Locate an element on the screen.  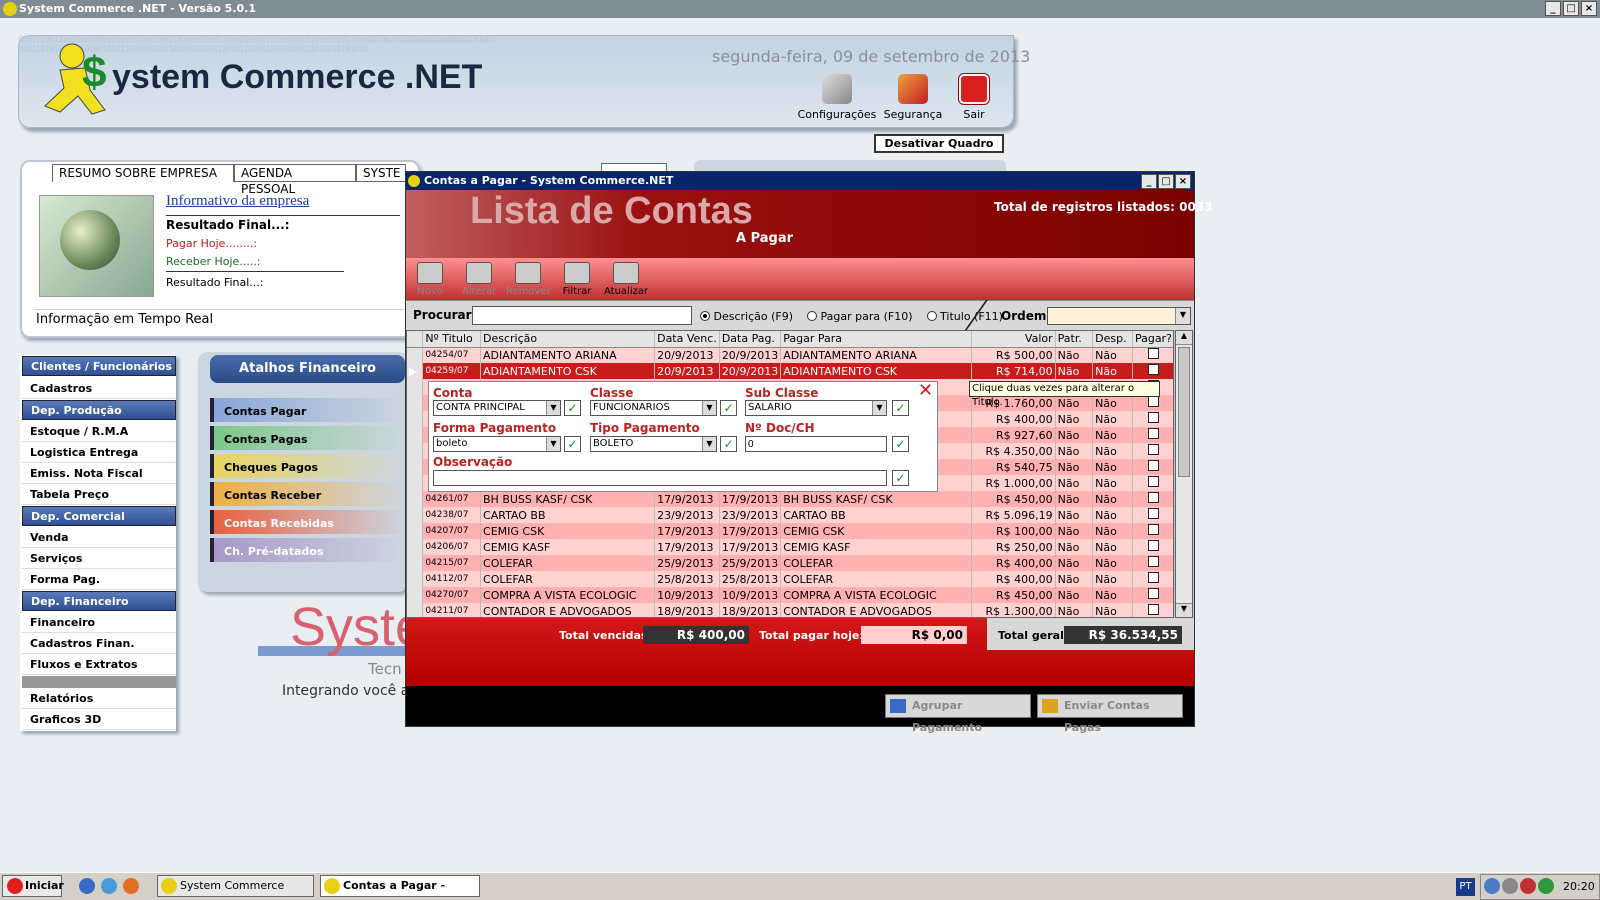
dialog-minimize-button: _ is located at coordinates (1149, 181).